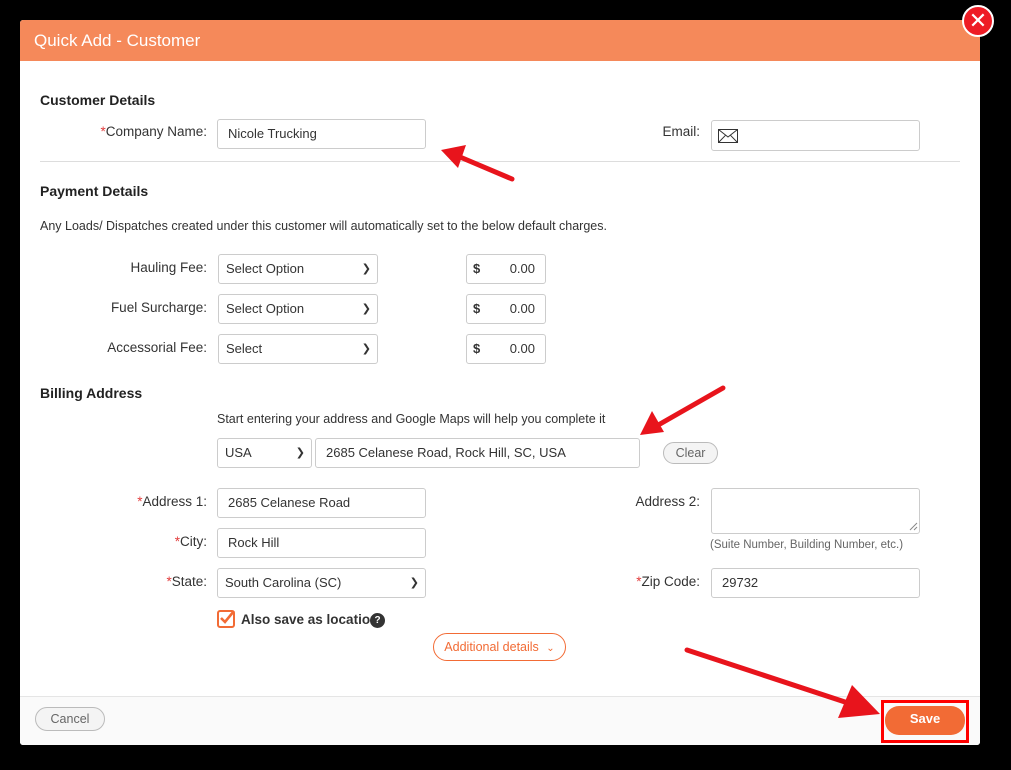 The image size is (1011, 770). I want to click on arrow-to-address-search, so click(683, 410).